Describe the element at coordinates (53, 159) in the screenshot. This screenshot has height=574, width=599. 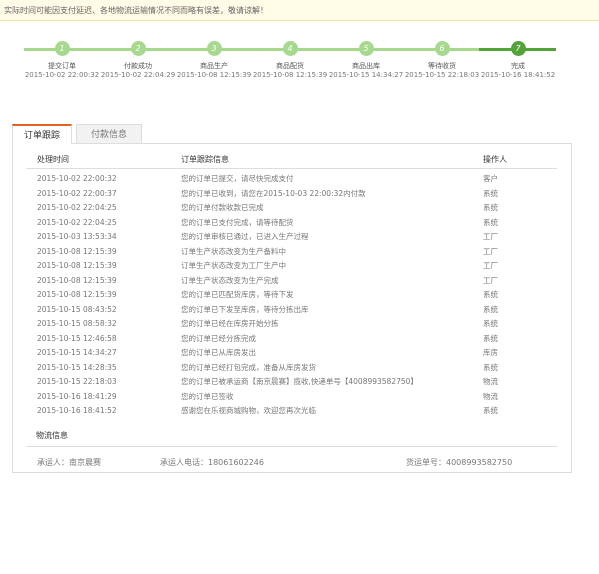
I see `header-time: 处理时间` at that location.